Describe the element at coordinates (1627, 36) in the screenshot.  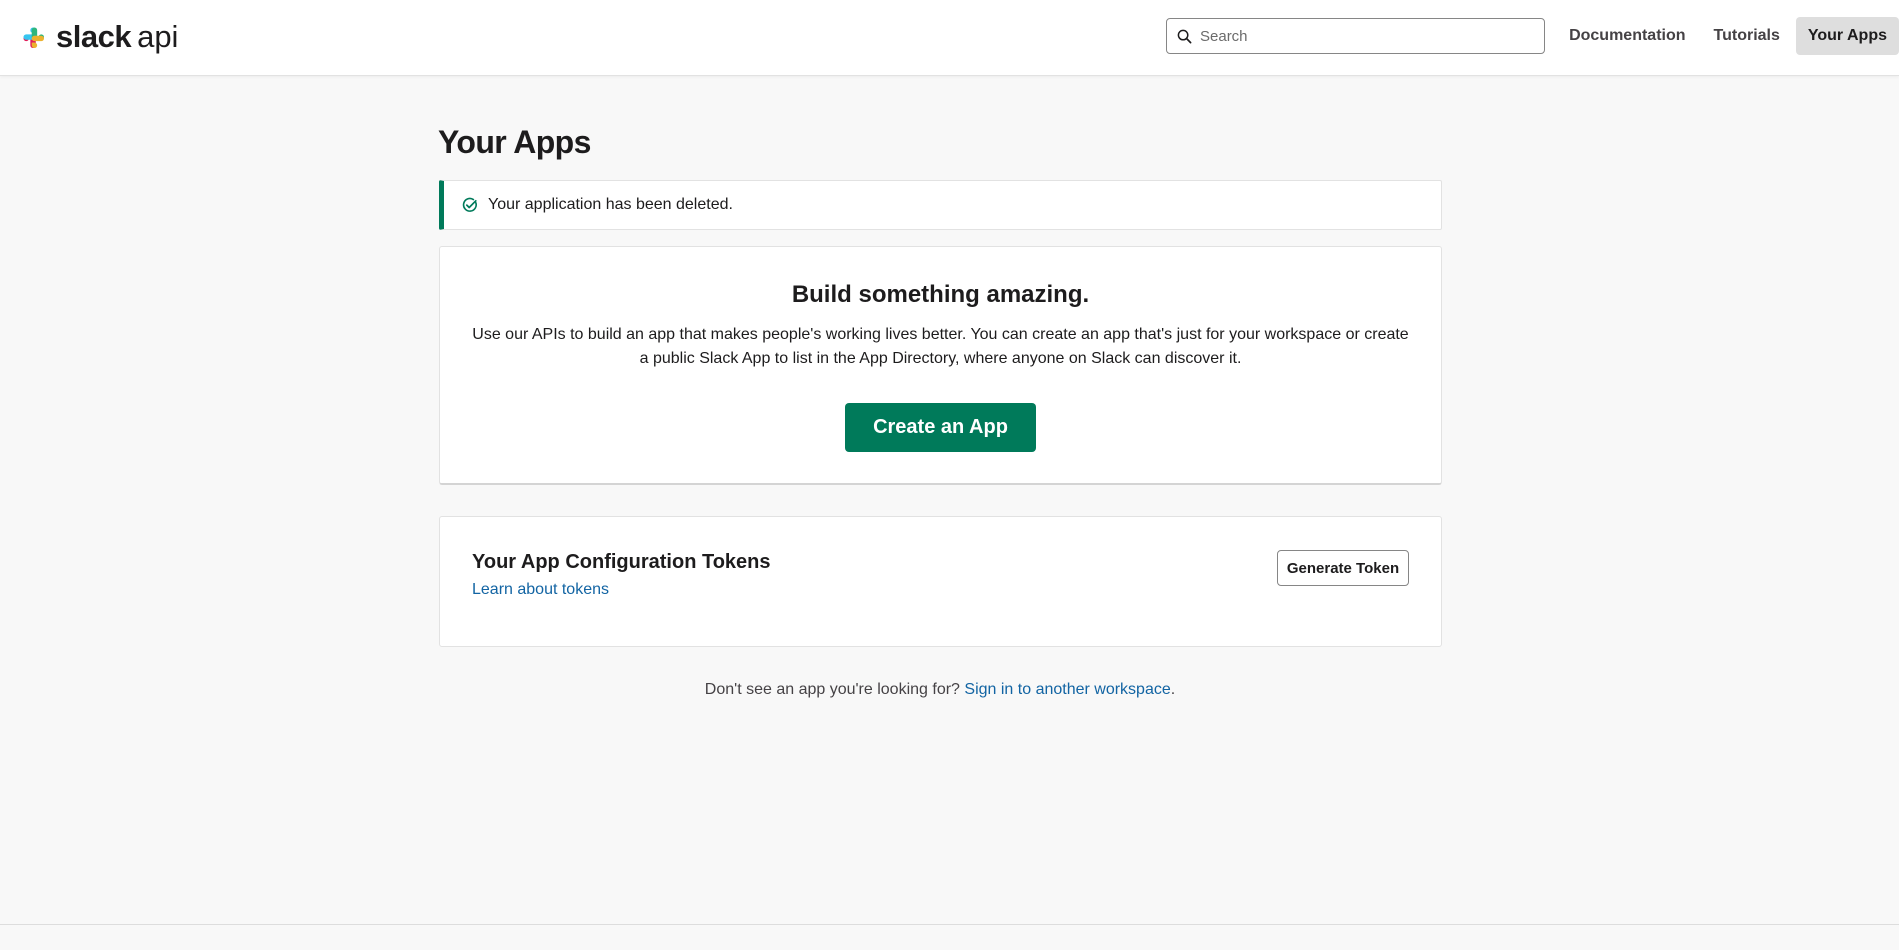
I see `nav-documentation: Documentation` at that location.